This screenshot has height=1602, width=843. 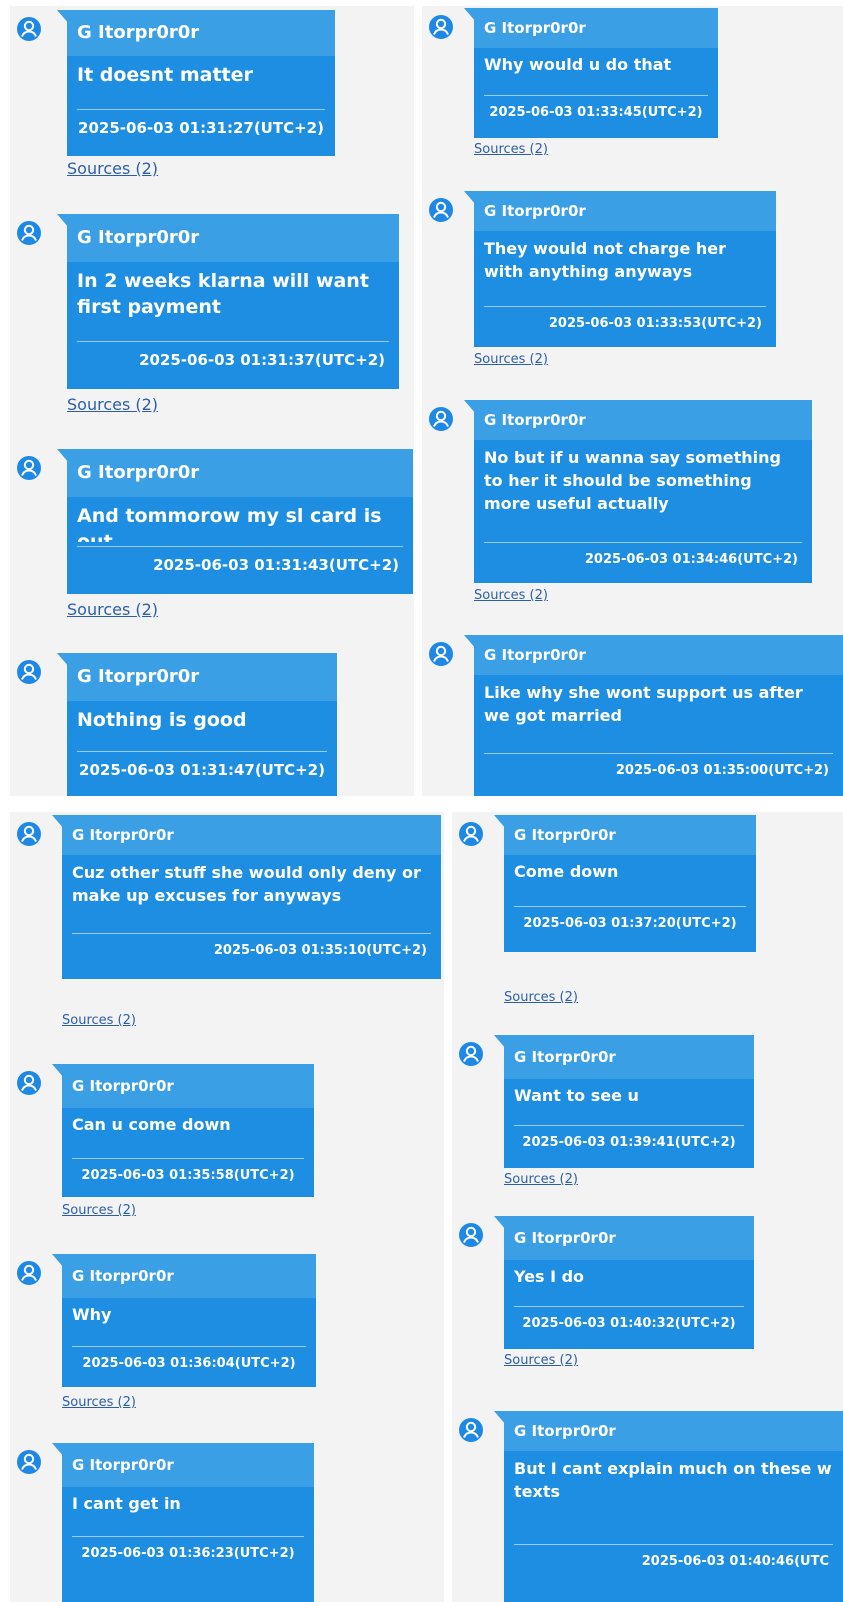 I want to click on message-text: Why would u do that, so click(x=578, y=64).